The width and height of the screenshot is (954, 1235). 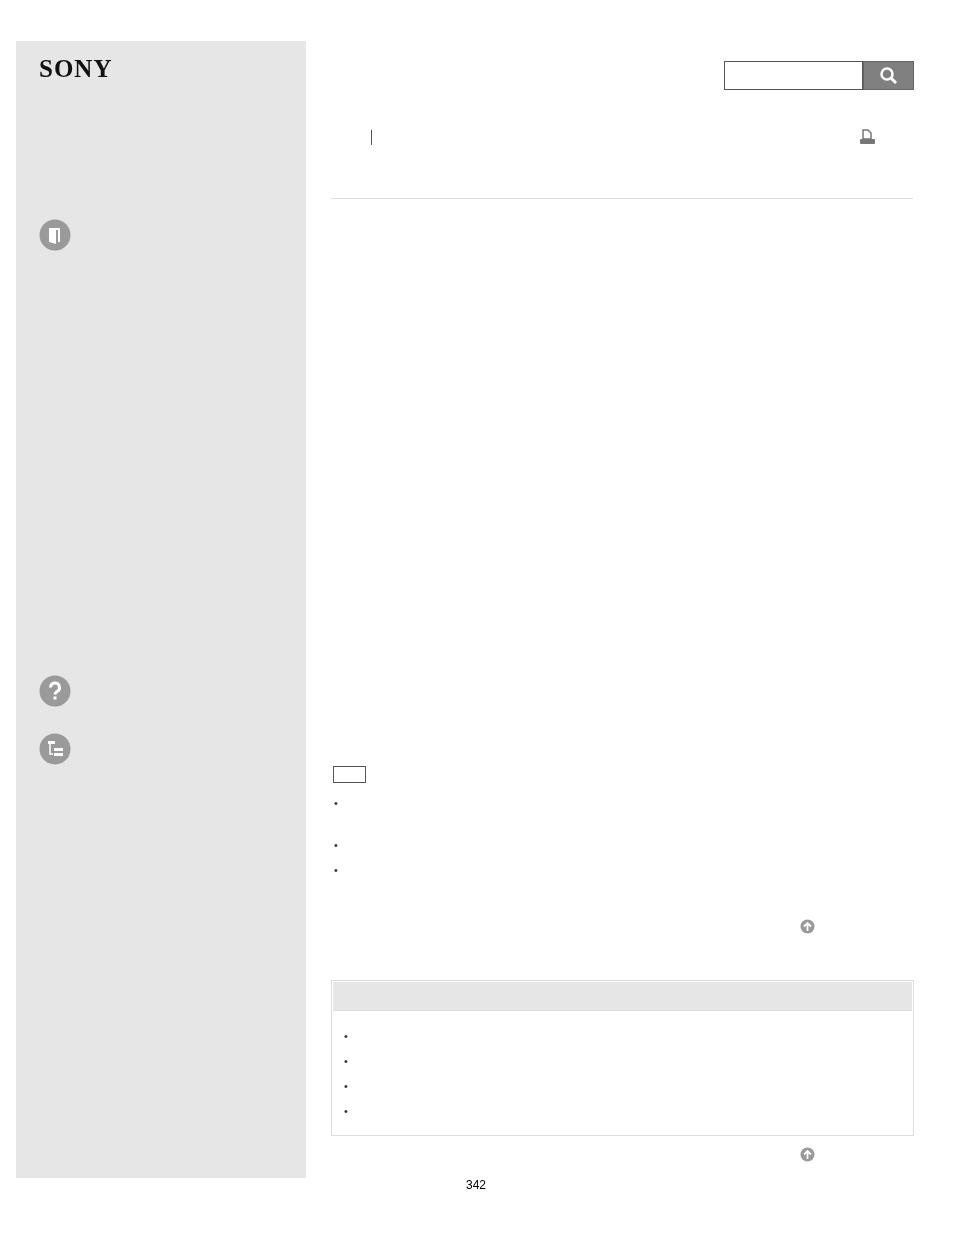 What do you see at coordinates (793, 75) in the screenshot?
I see `search-field` at bounding box center [793, 75].